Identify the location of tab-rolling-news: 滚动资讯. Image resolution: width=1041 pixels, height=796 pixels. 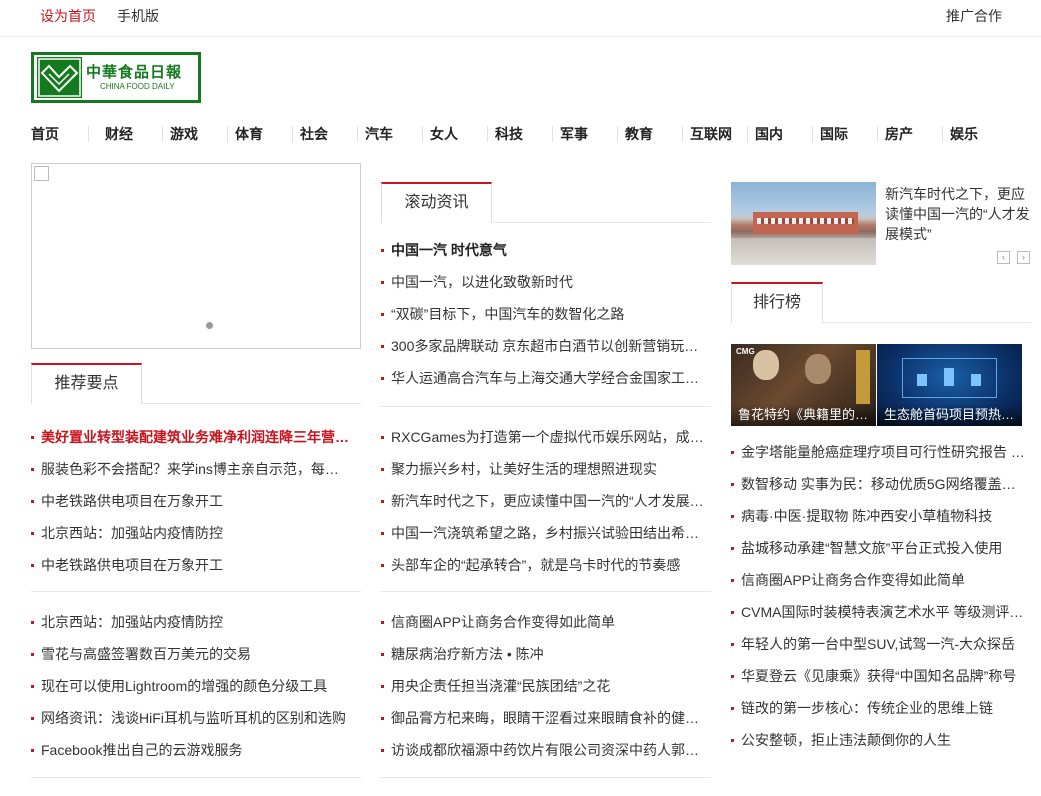
(436, 202).